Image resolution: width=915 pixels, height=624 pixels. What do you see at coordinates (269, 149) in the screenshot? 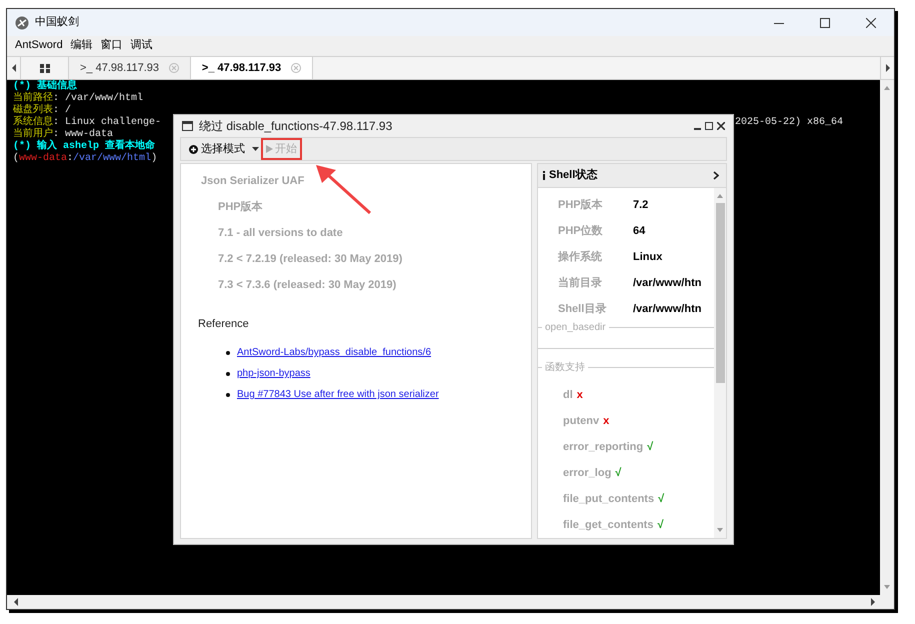
I see `play-icon` at bounding box center [269, 149].